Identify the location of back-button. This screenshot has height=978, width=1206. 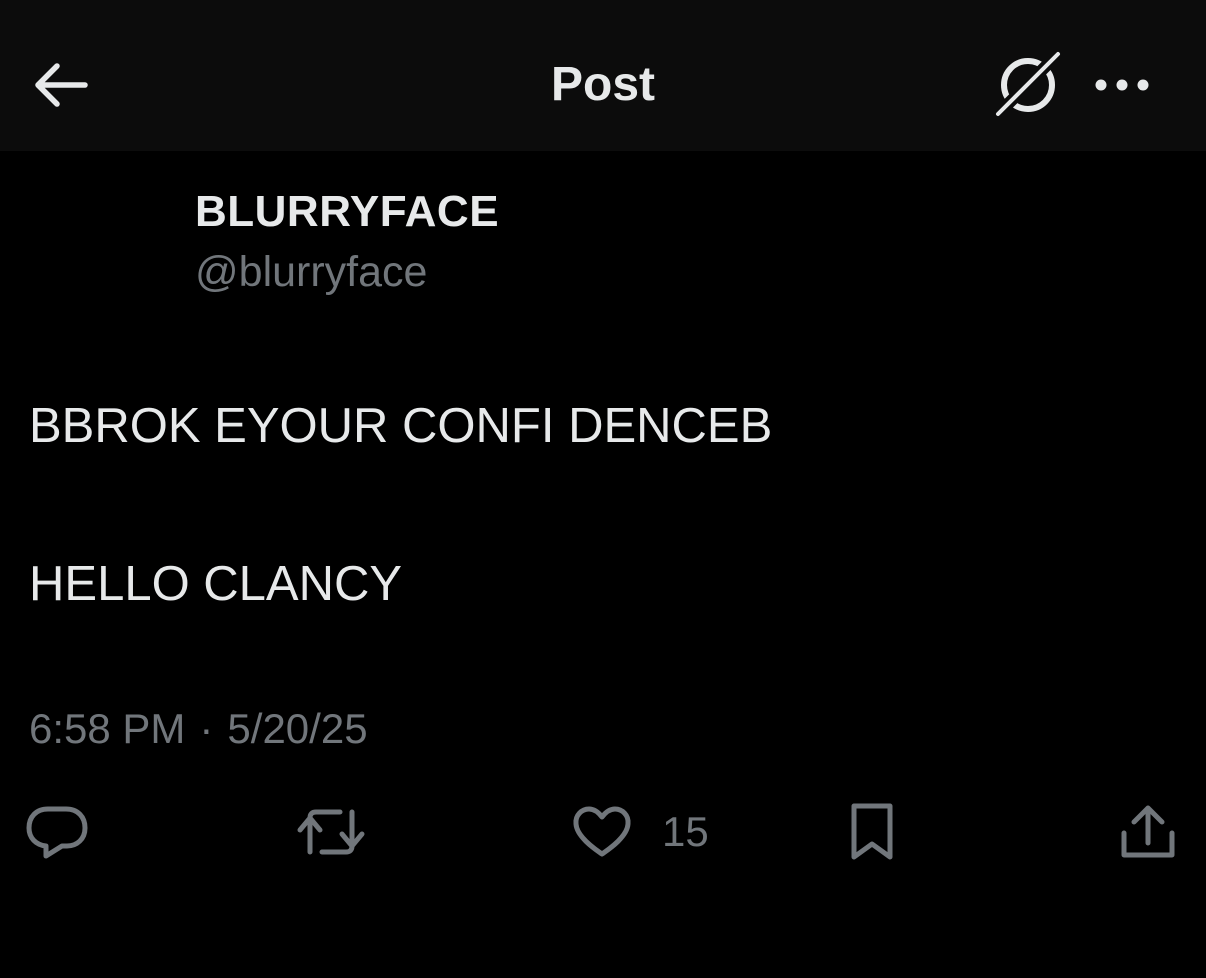
(61, 85).